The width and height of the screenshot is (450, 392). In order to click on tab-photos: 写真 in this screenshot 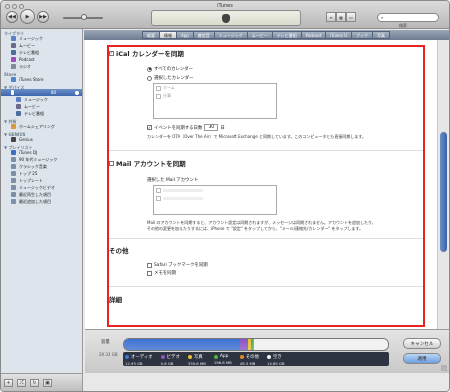, I will do `click(381, 35)`.